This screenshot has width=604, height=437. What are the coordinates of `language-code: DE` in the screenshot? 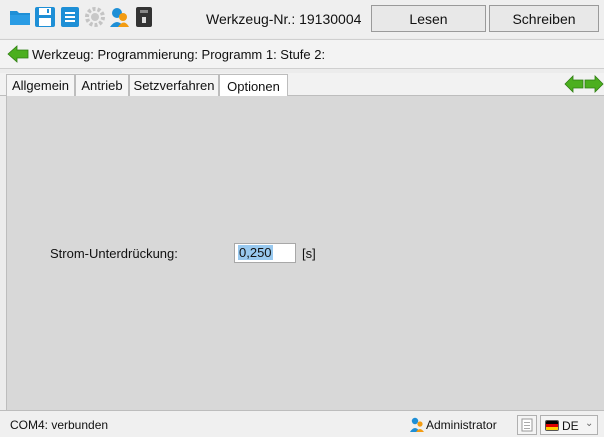 It's located at (570, 426).